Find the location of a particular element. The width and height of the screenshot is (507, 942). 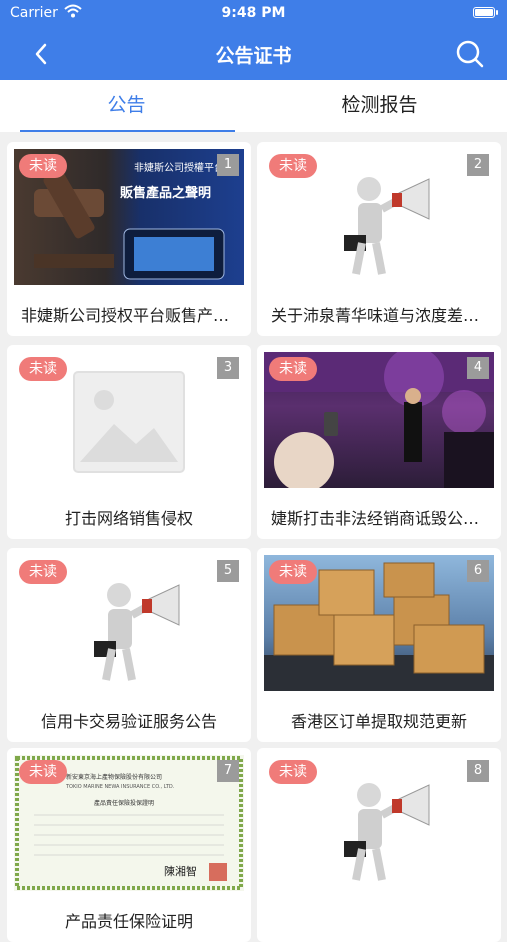

announcement-card: 非婕斯公司授權平台 販售產品之聲明 未读 1 非婕斯公司授权平台贩售产品之声明 is located at coordinates (129, 239).